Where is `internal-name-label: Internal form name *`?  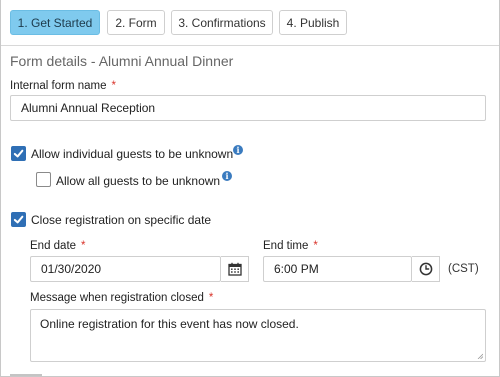
internal-name-label: Internal form name * is located at coordinates (63, 86).